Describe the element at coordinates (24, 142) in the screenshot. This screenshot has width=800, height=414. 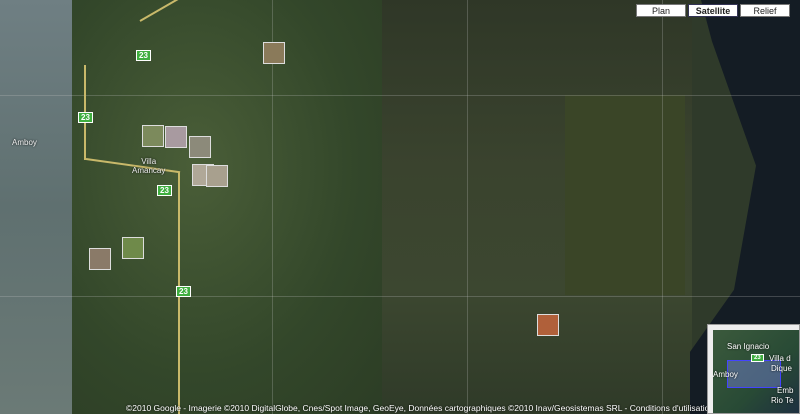
I see `place-label-amboy: Amboy` at that location.